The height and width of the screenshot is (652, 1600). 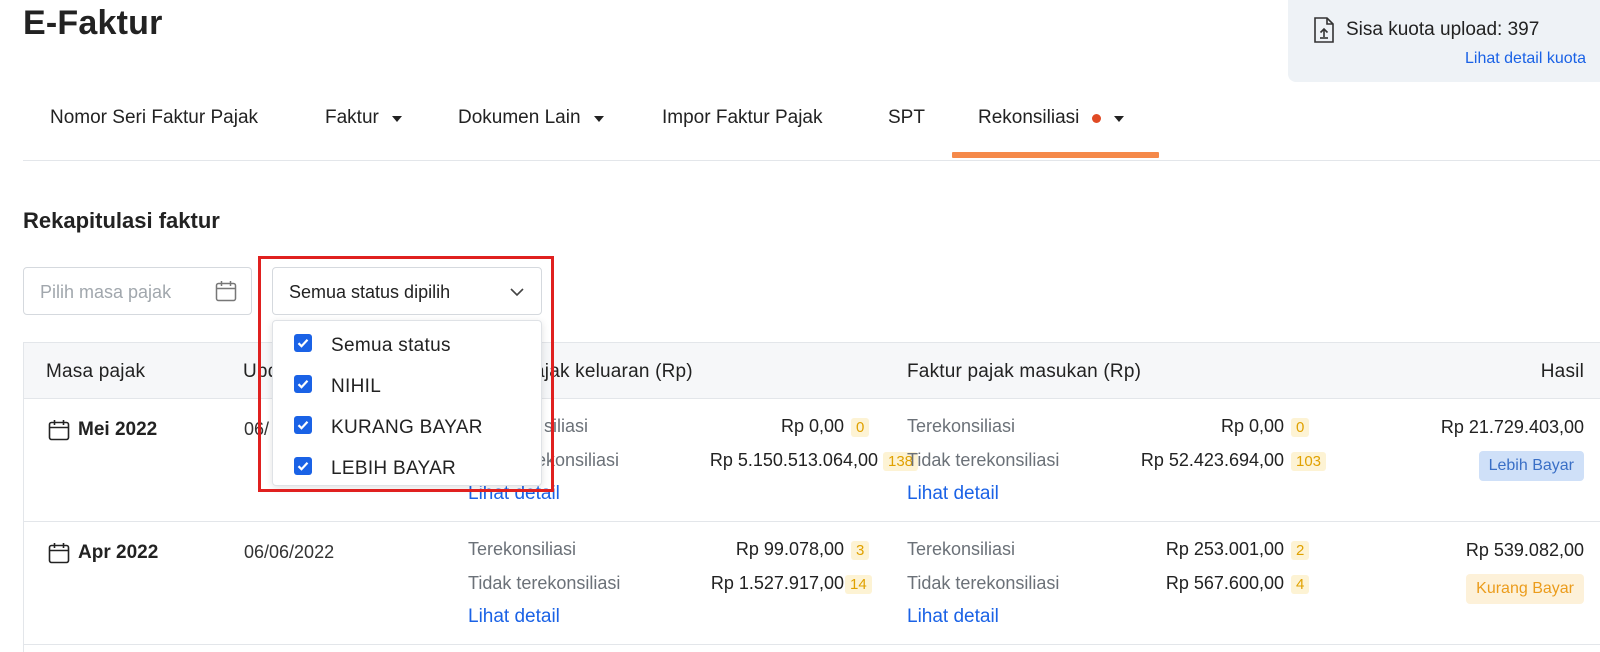 I want to click on out-unreconciled-label: Tidak terekonsiliasi, so click(x=544, y=583).